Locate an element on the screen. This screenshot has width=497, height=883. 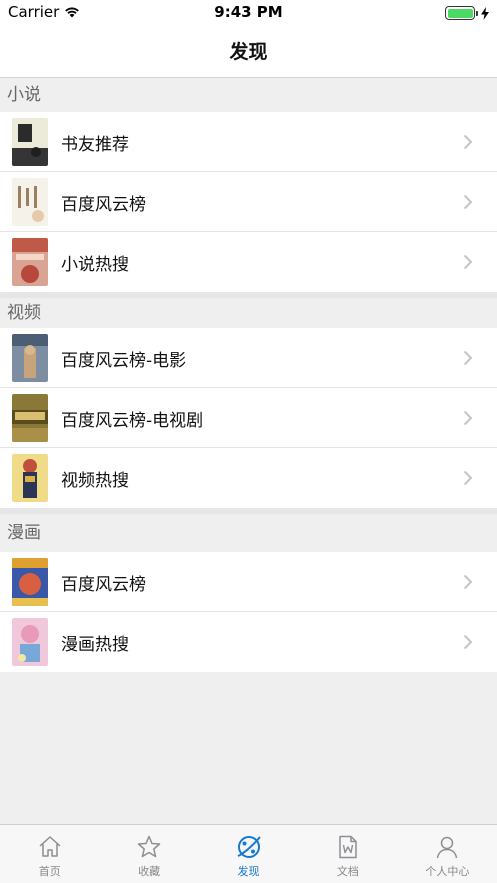
list-item-novel-hot-search: 小说热搜 is located at coordinates (248, 262).